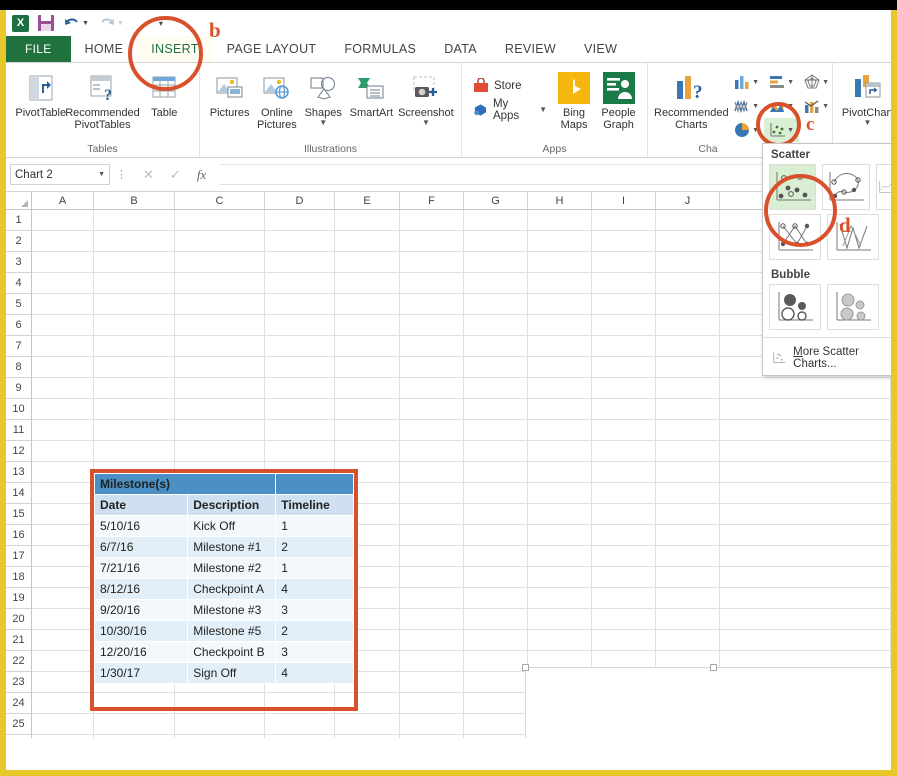 The height and width of the screenshot is (776, 897). Describe the element at coordinates (496, 409) in the screenshot. I see `cell-G10` at that location.